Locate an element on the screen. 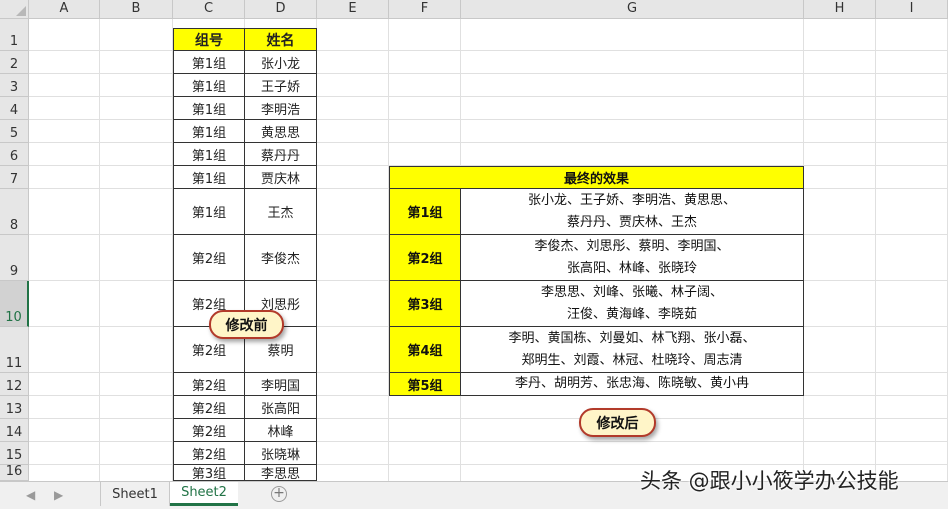 The width and height of the screenshot is (948, 509). row-header-11: 11 is located at coordinates (14, 350).